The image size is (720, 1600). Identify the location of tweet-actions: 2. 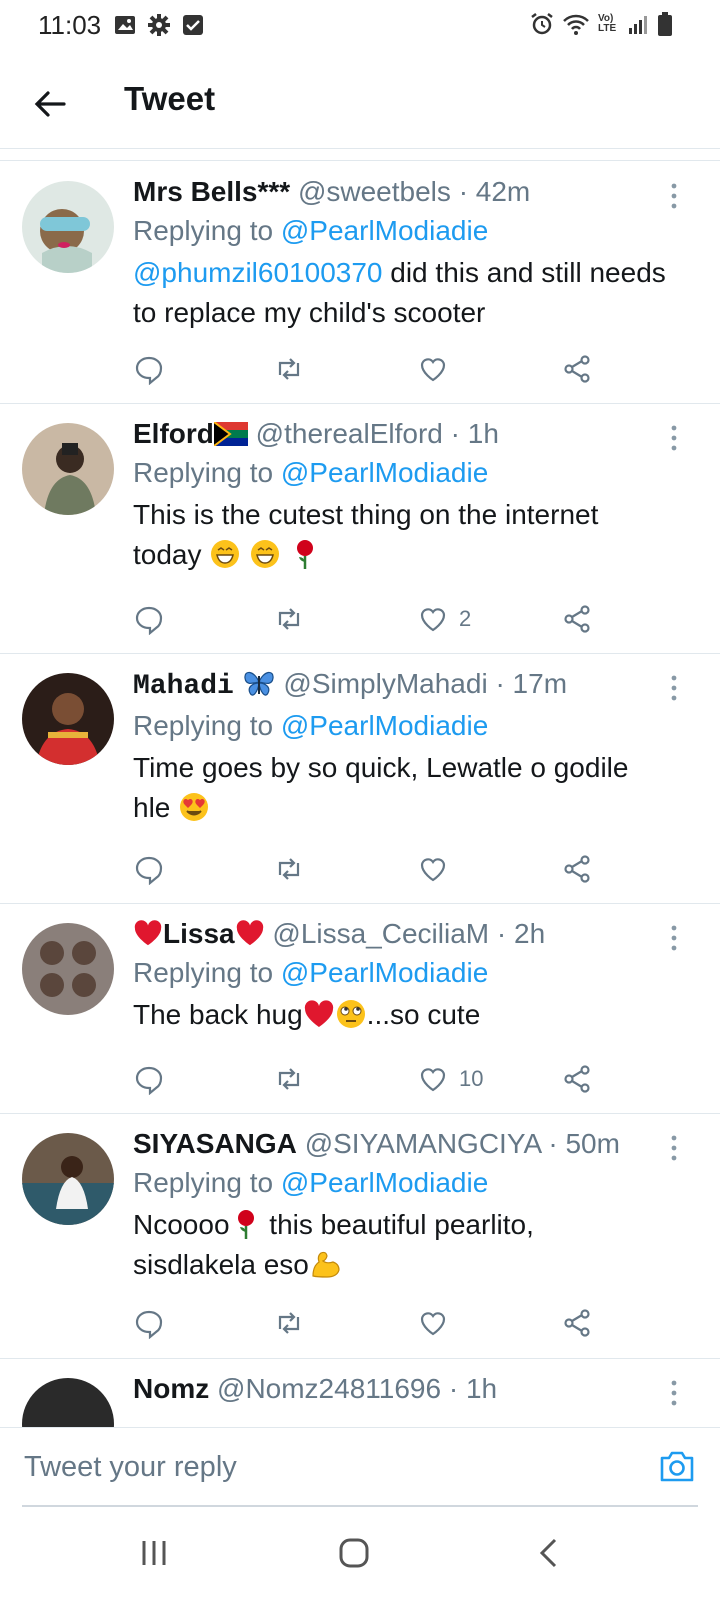
(363, 619).